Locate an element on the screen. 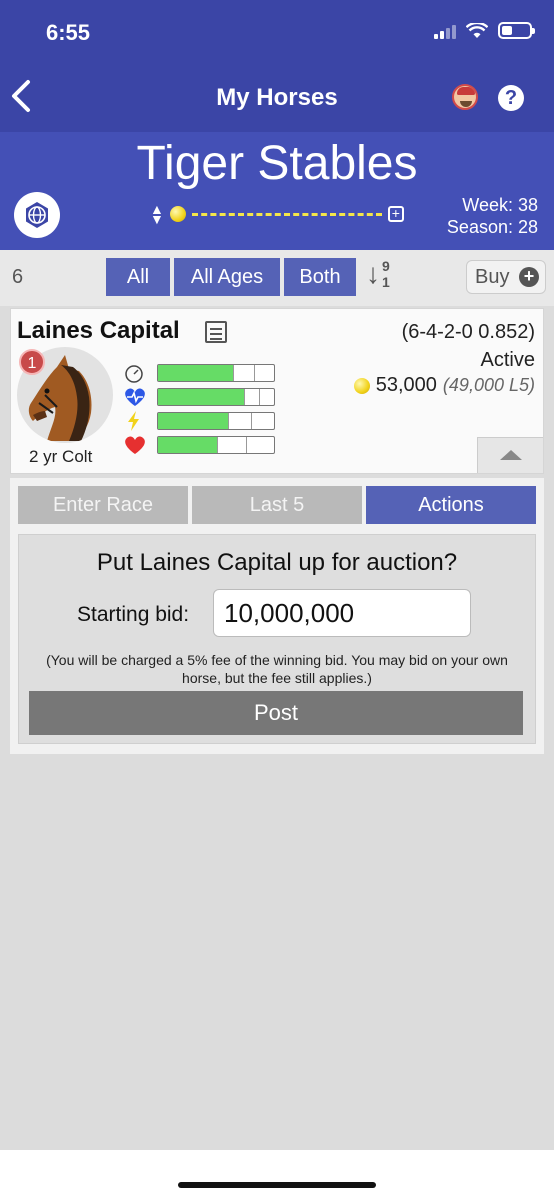 This screenshot has height=1200, width=554. week-season-info: Week: 38 Season: 28 is located at coordinates (492, 216).